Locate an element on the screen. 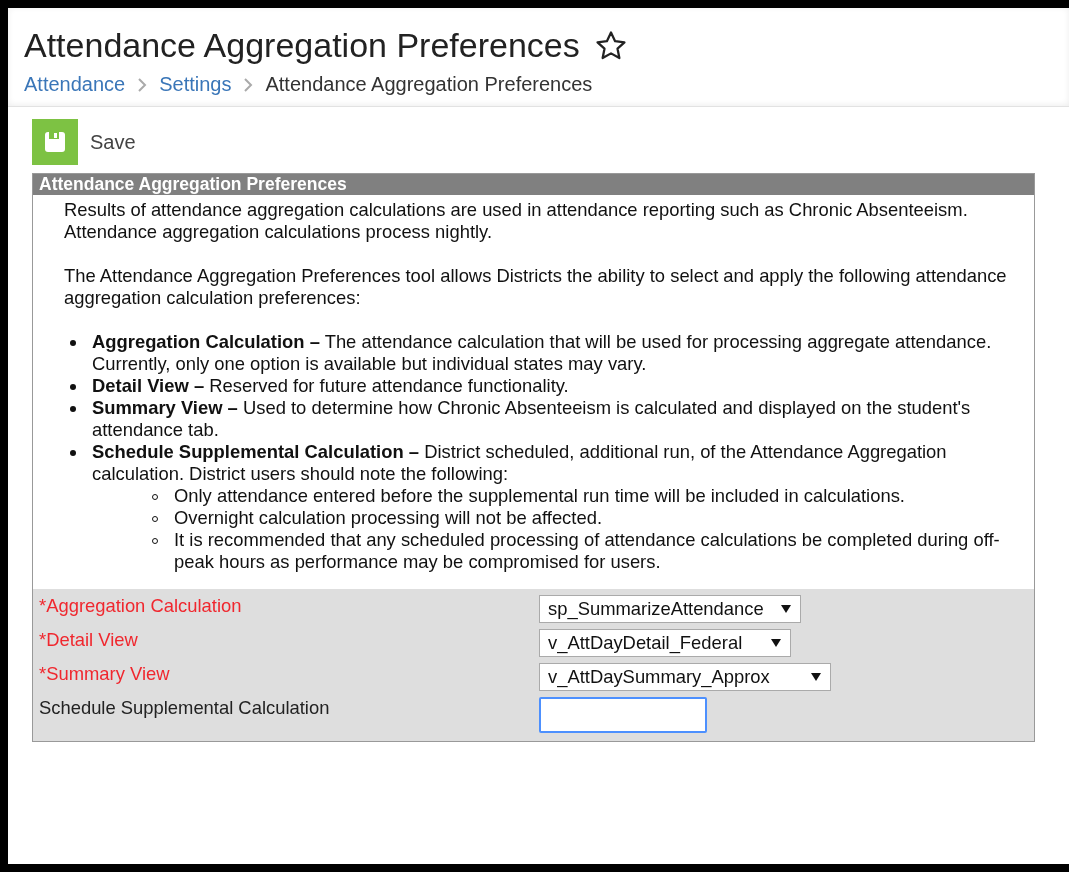 The image size is (1069, 872). dropdown: v_AttDaySummary_Approx is located at coordinates (685, 677).